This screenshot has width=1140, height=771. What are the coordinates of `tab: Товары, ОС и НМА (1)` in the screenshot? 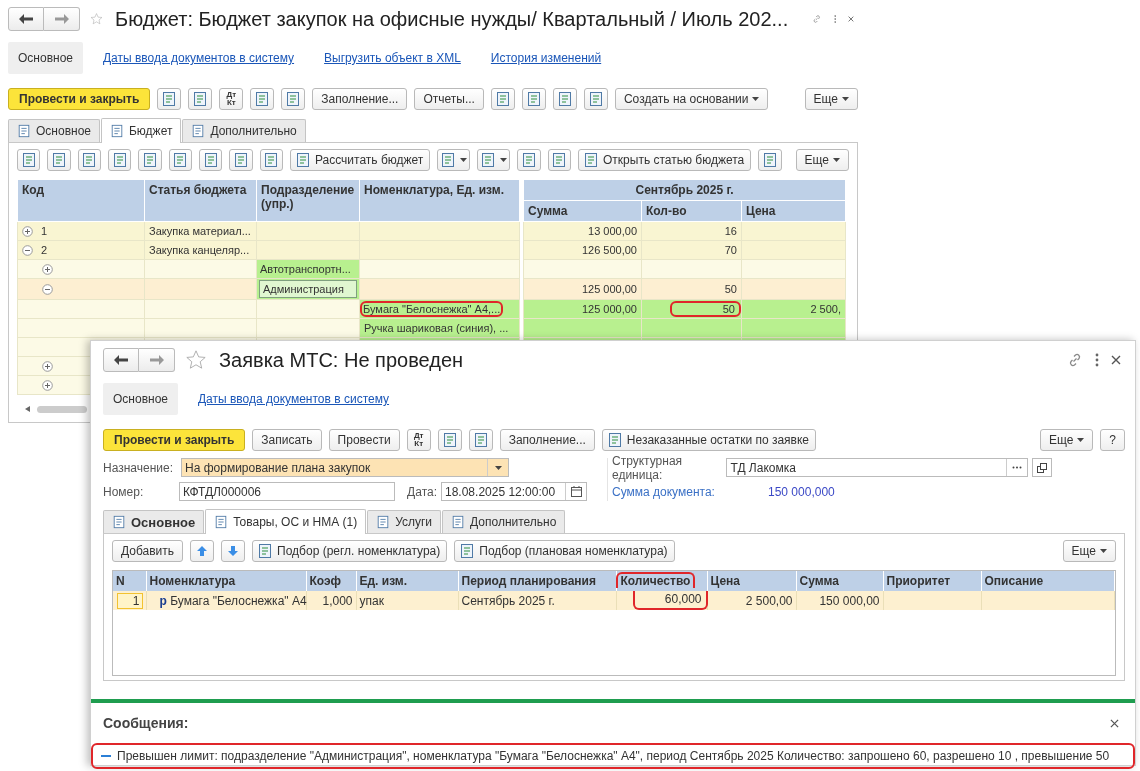 It's located at (286, 521).